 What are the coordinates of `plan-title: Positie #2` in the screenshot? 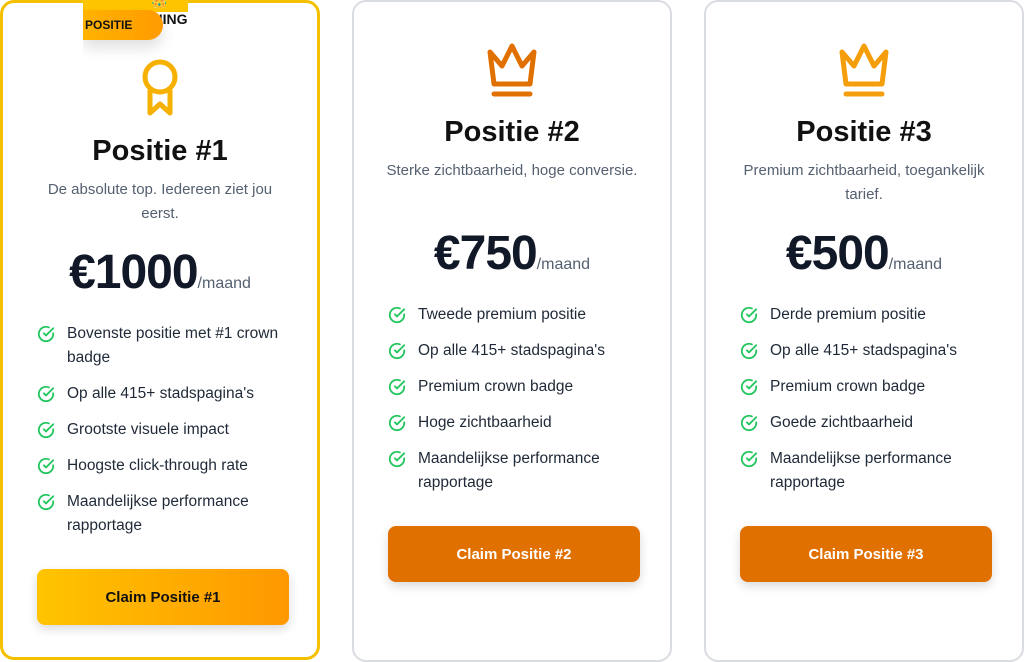 It's located at (512, 132).